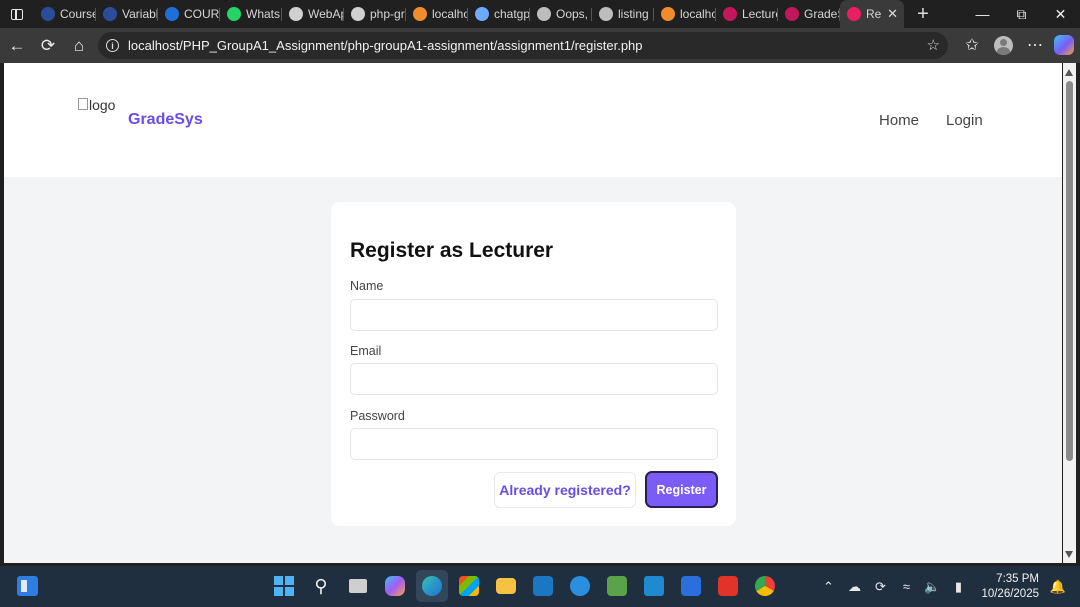  What do you see at coordinates (358, 586) in the screenshot?
I see `task-view-icon` at bounding box center [358, 586].